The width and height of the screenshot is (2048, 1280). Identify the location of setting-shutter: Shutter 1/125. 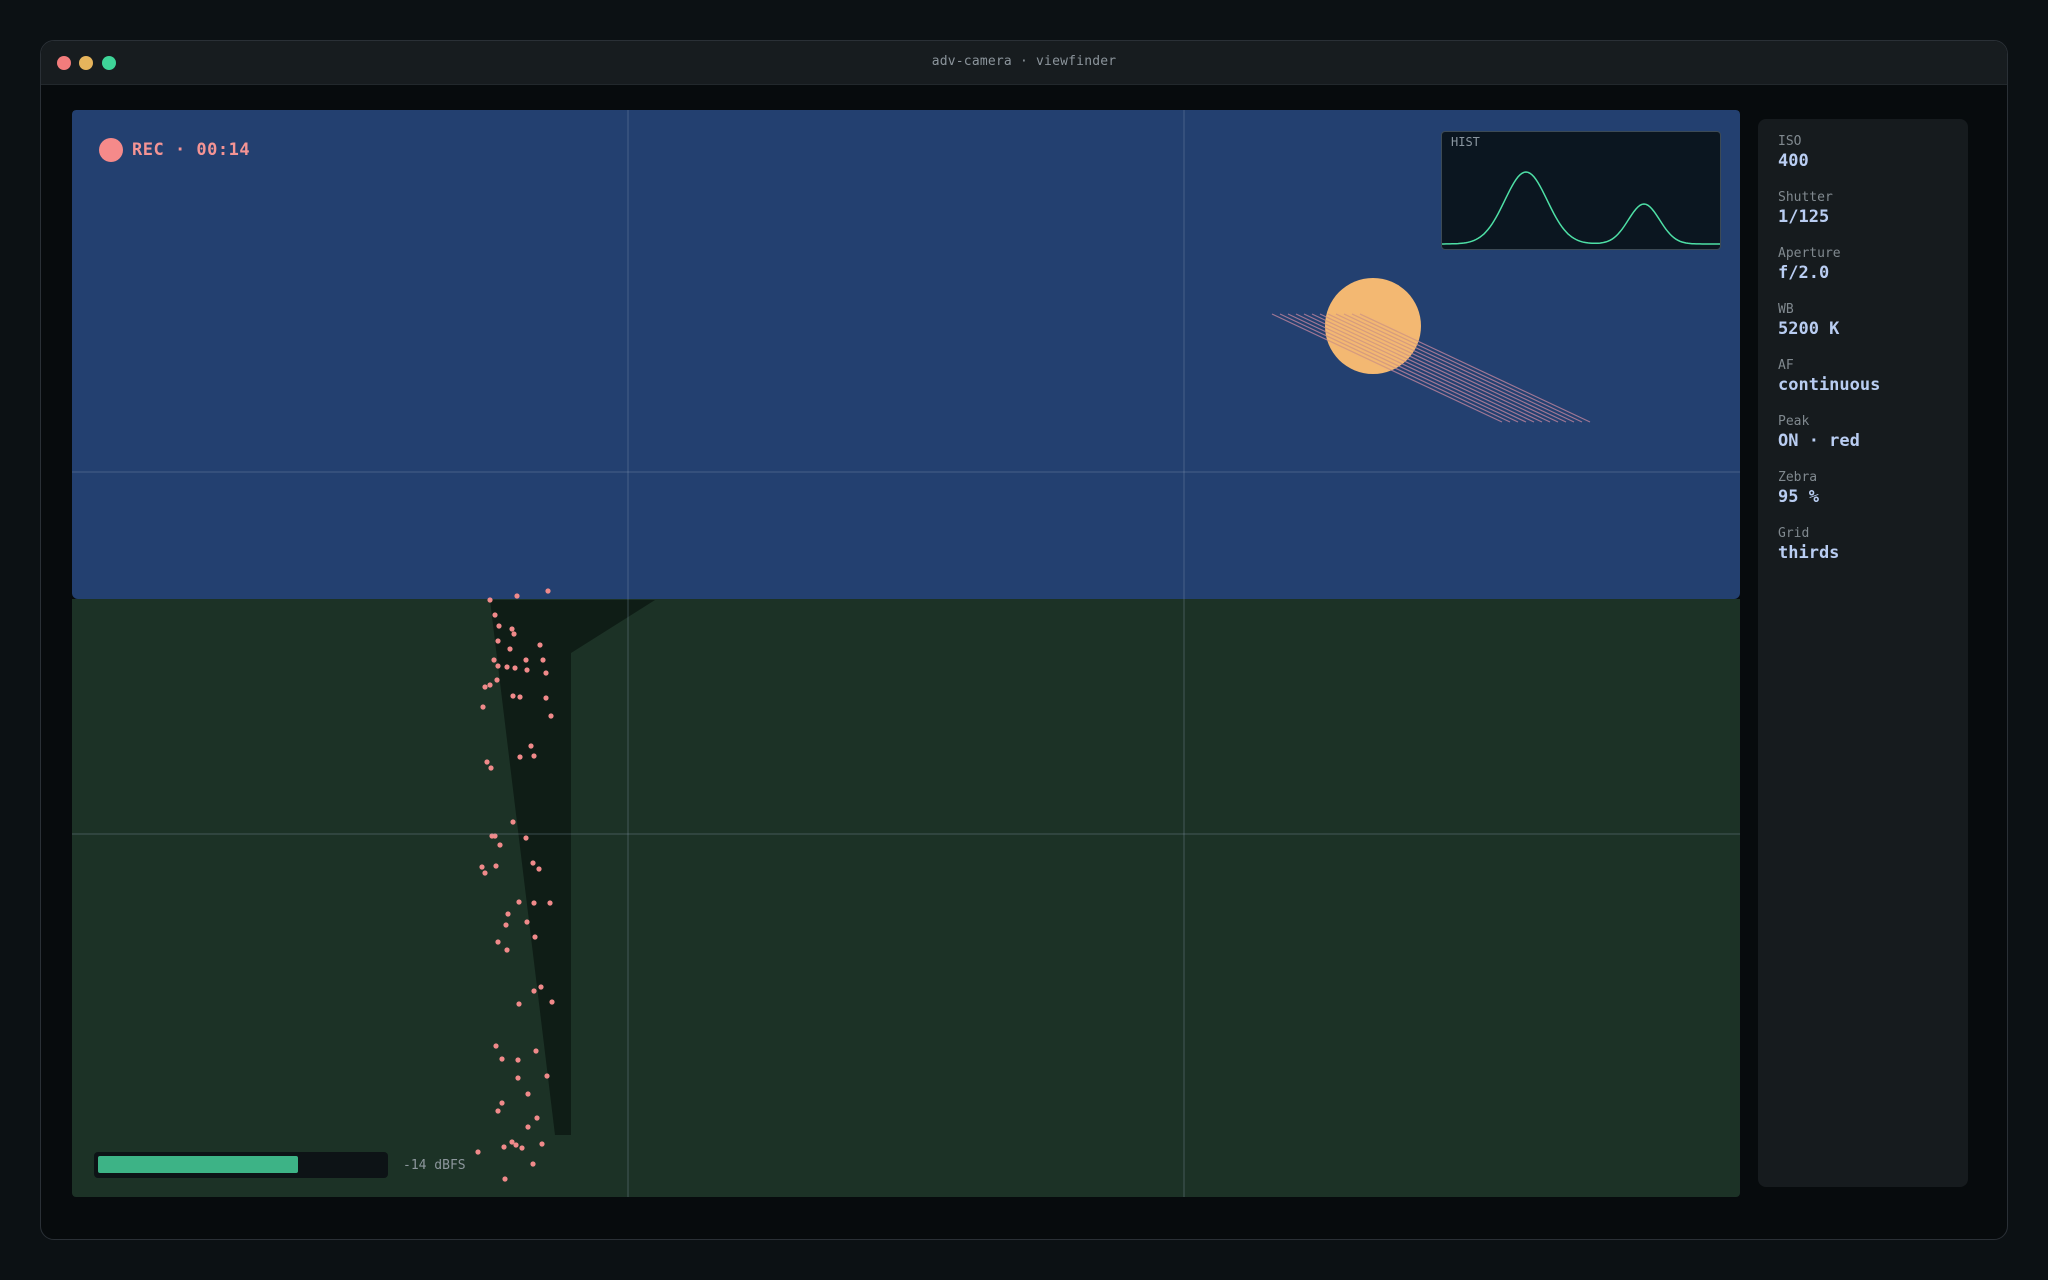
(1805, 208).